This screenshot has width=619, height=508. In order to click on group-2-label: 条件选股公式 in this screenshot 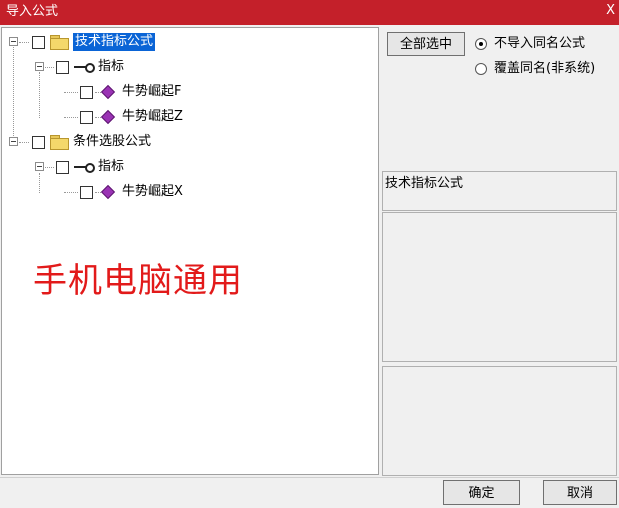, I will do `click(112, 142)`.